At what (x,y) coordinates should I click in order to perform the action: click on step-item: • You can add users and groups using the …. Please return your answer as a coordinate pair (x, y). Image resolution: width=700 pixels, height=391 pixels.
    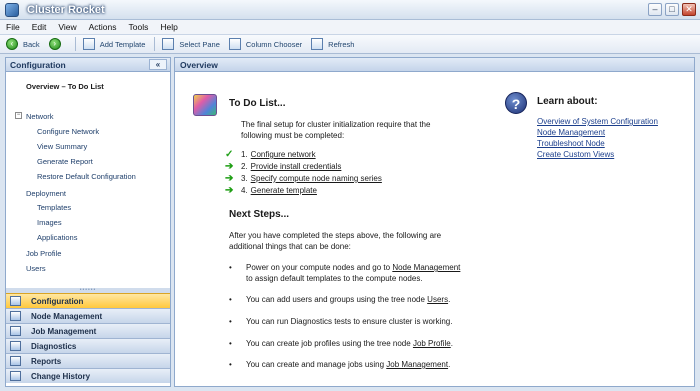
    Looking at the image, I should click on (339, 299).